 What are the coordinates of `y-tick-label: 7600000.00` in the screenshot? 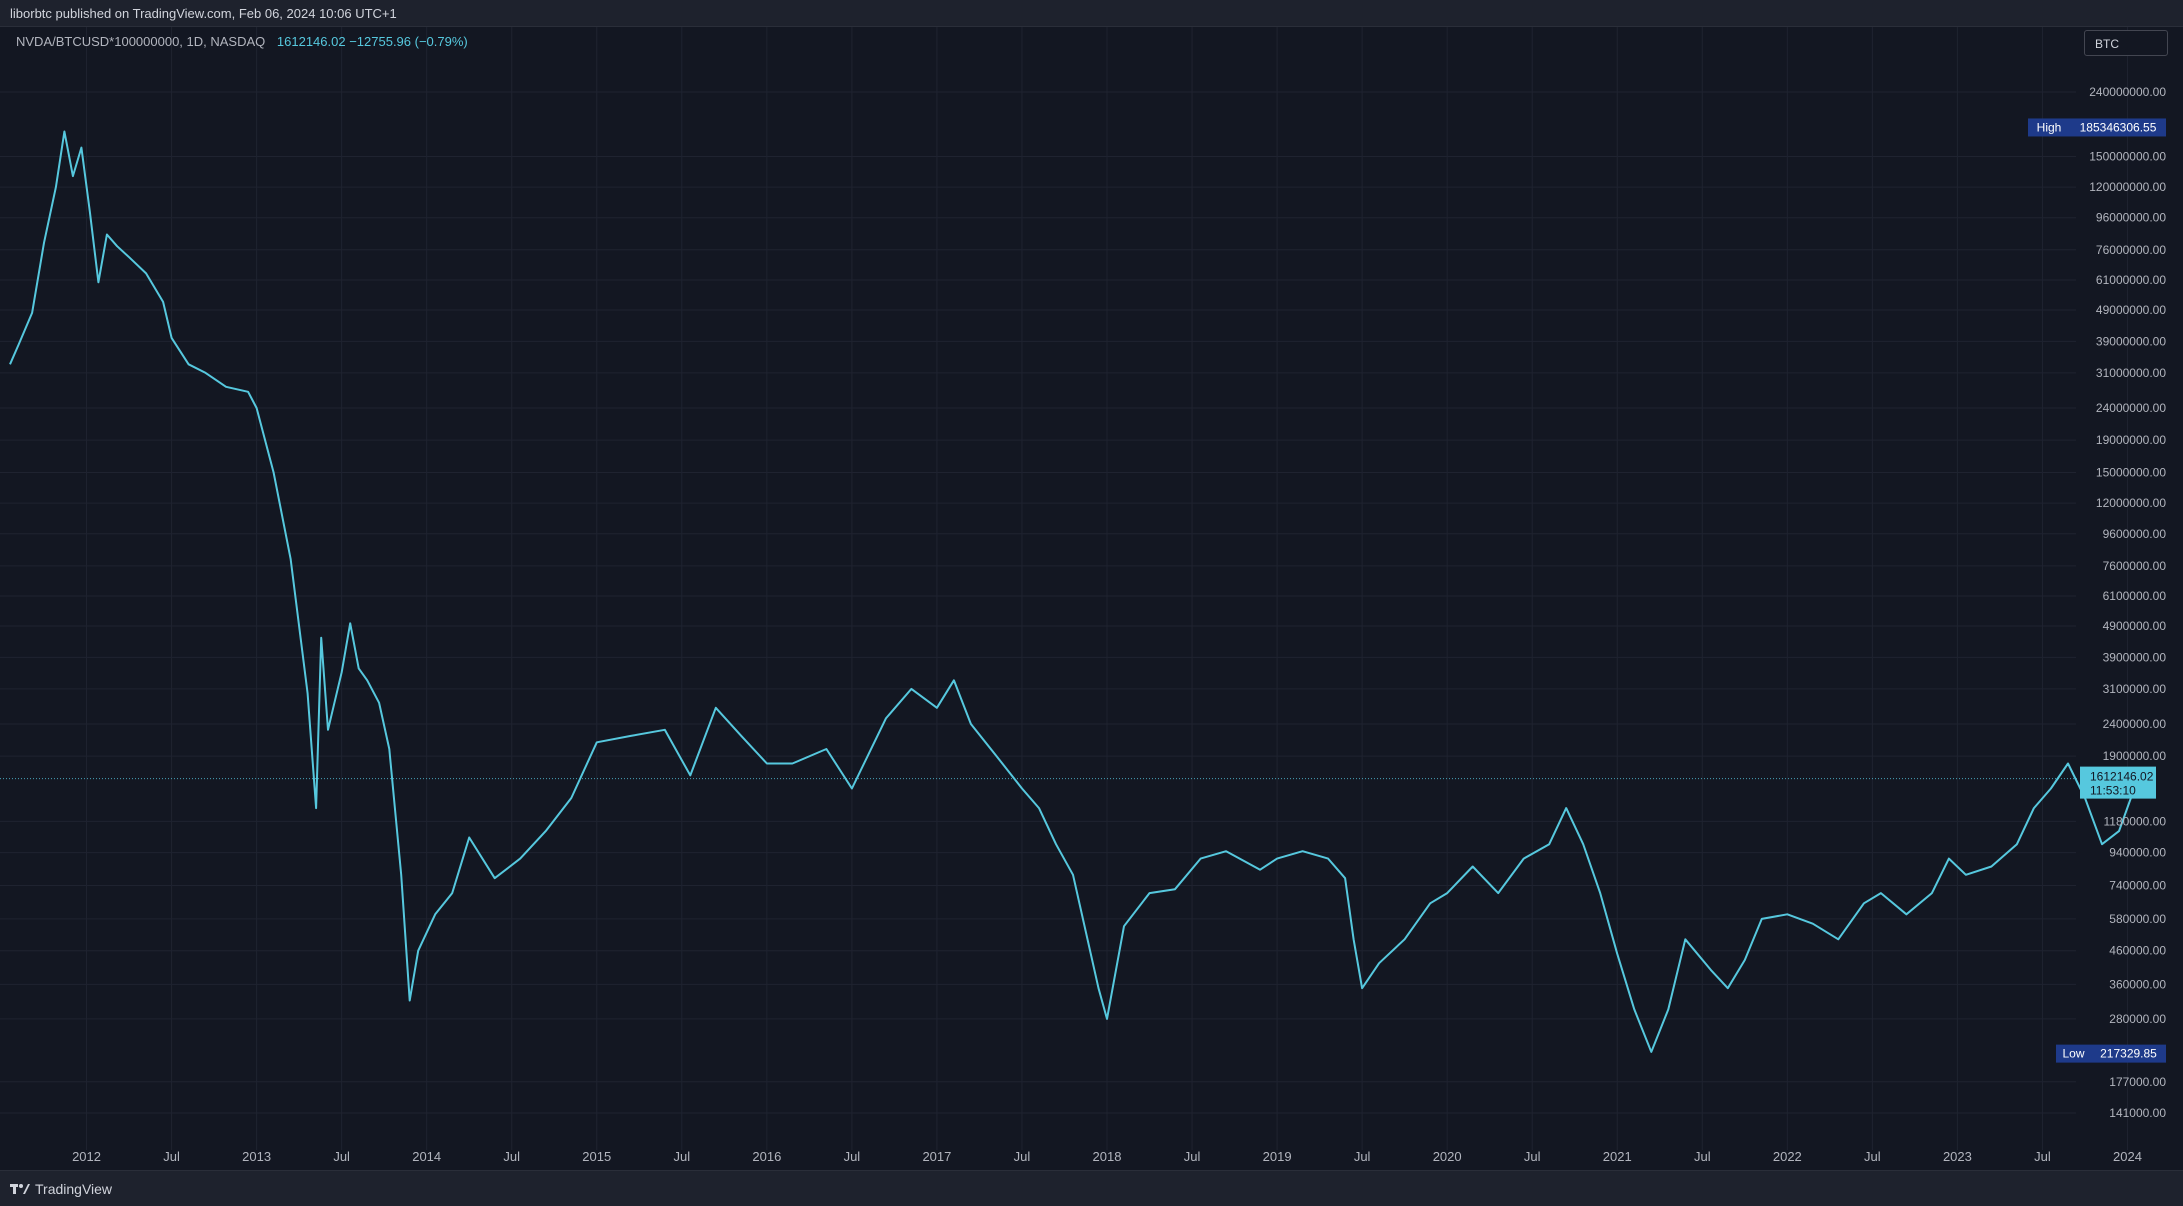 It's located at (2135, 566).